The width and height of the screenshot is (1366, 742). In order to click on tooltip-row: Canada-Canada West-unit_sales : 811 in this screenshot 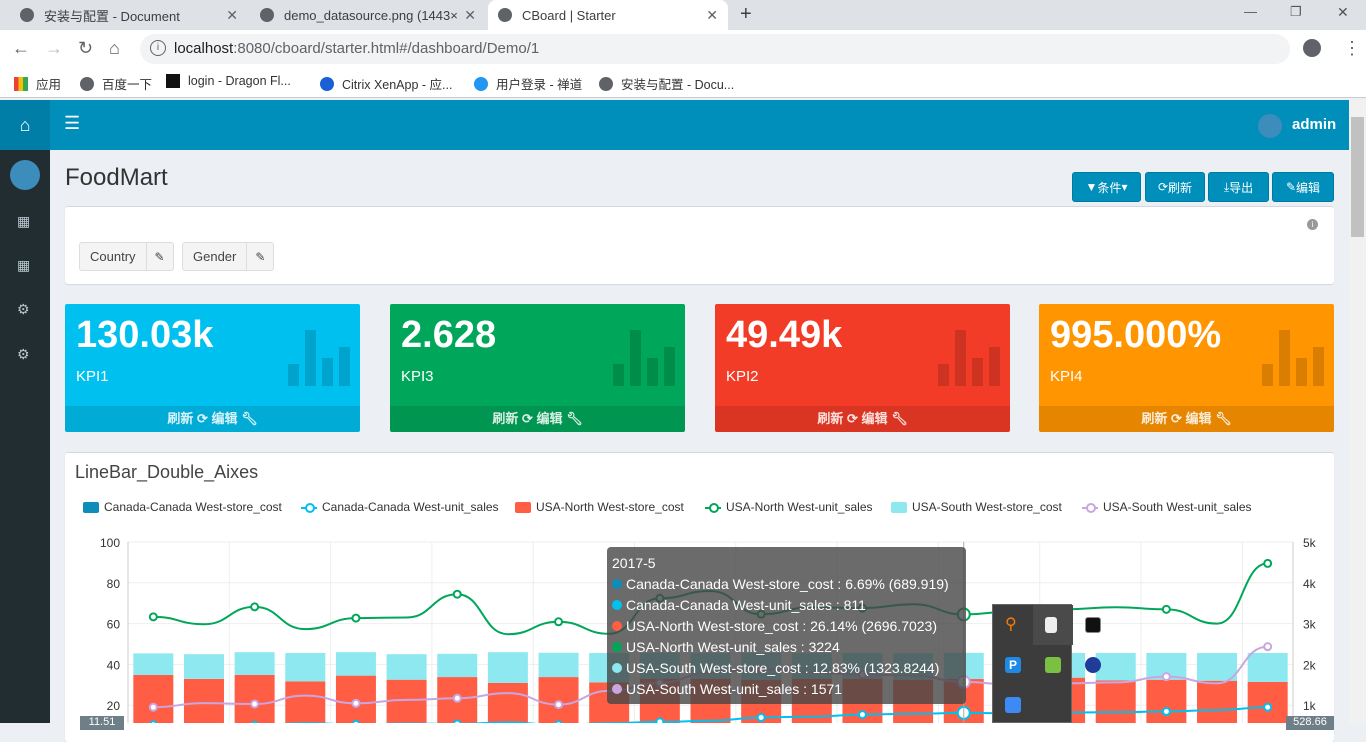, I will do `click(786, 605)`.